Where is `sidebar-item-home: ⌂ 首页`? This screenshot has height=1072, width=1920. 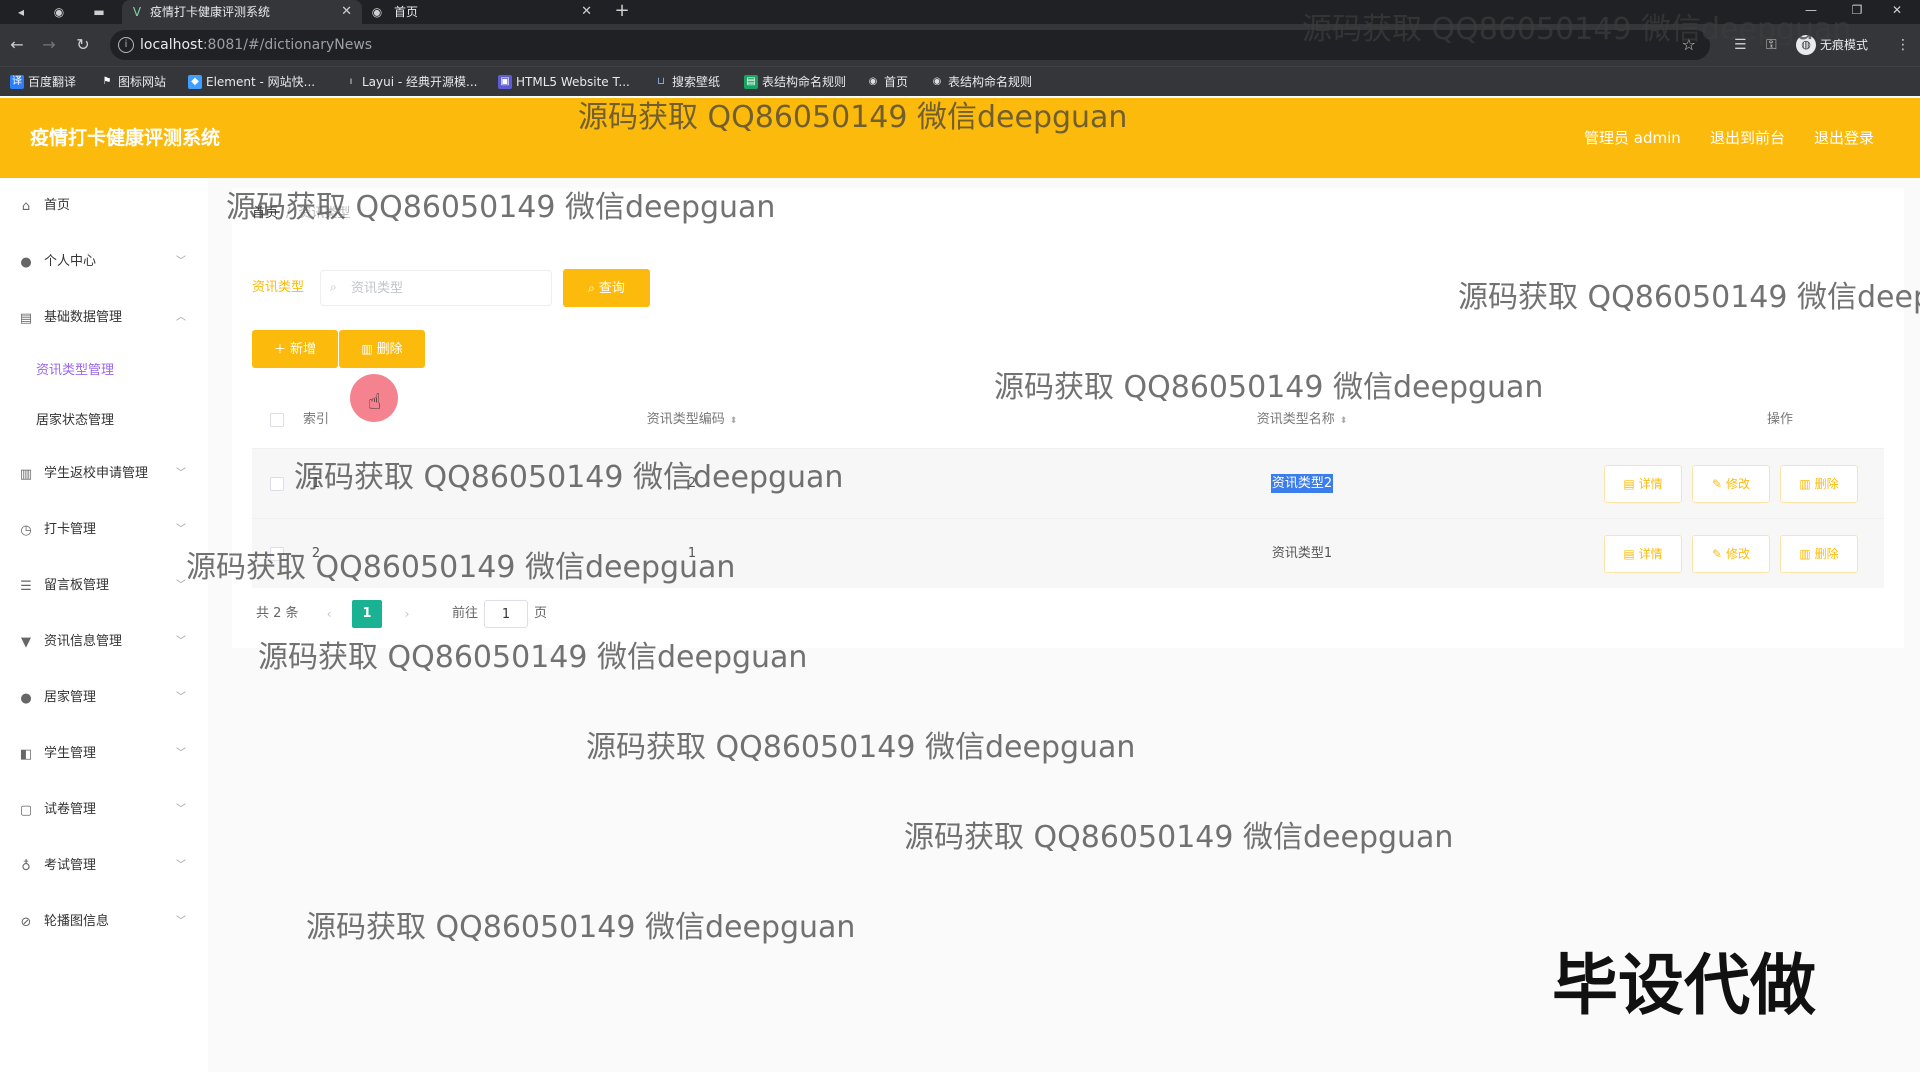
sidebar-item-home: ⌂ 首页 is located at coordinates (104, 206).